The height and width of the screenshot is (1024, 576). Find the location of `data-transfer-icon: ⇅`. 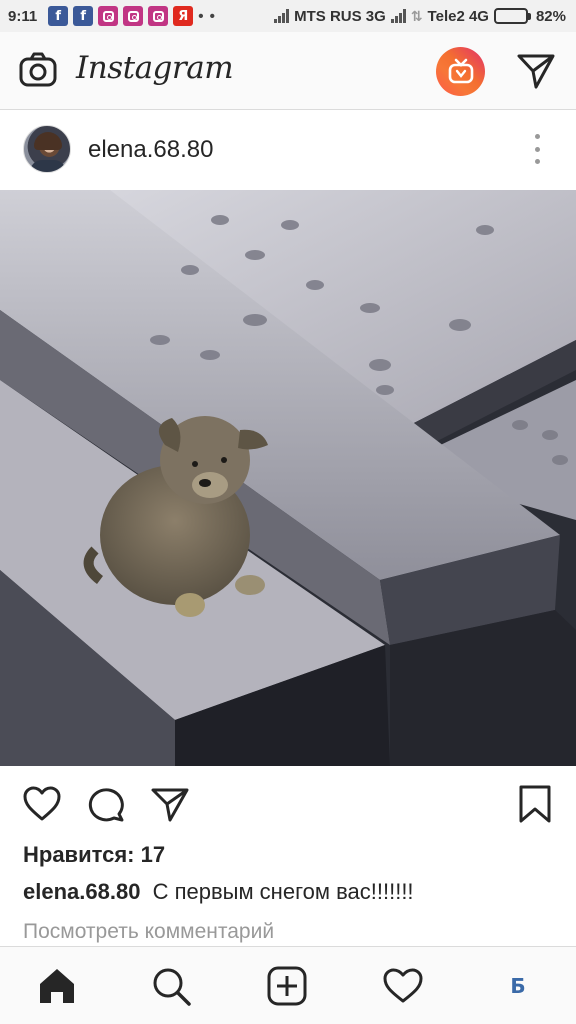

data-transfer-icon: ⇅ is located at coordinates (416, 15).